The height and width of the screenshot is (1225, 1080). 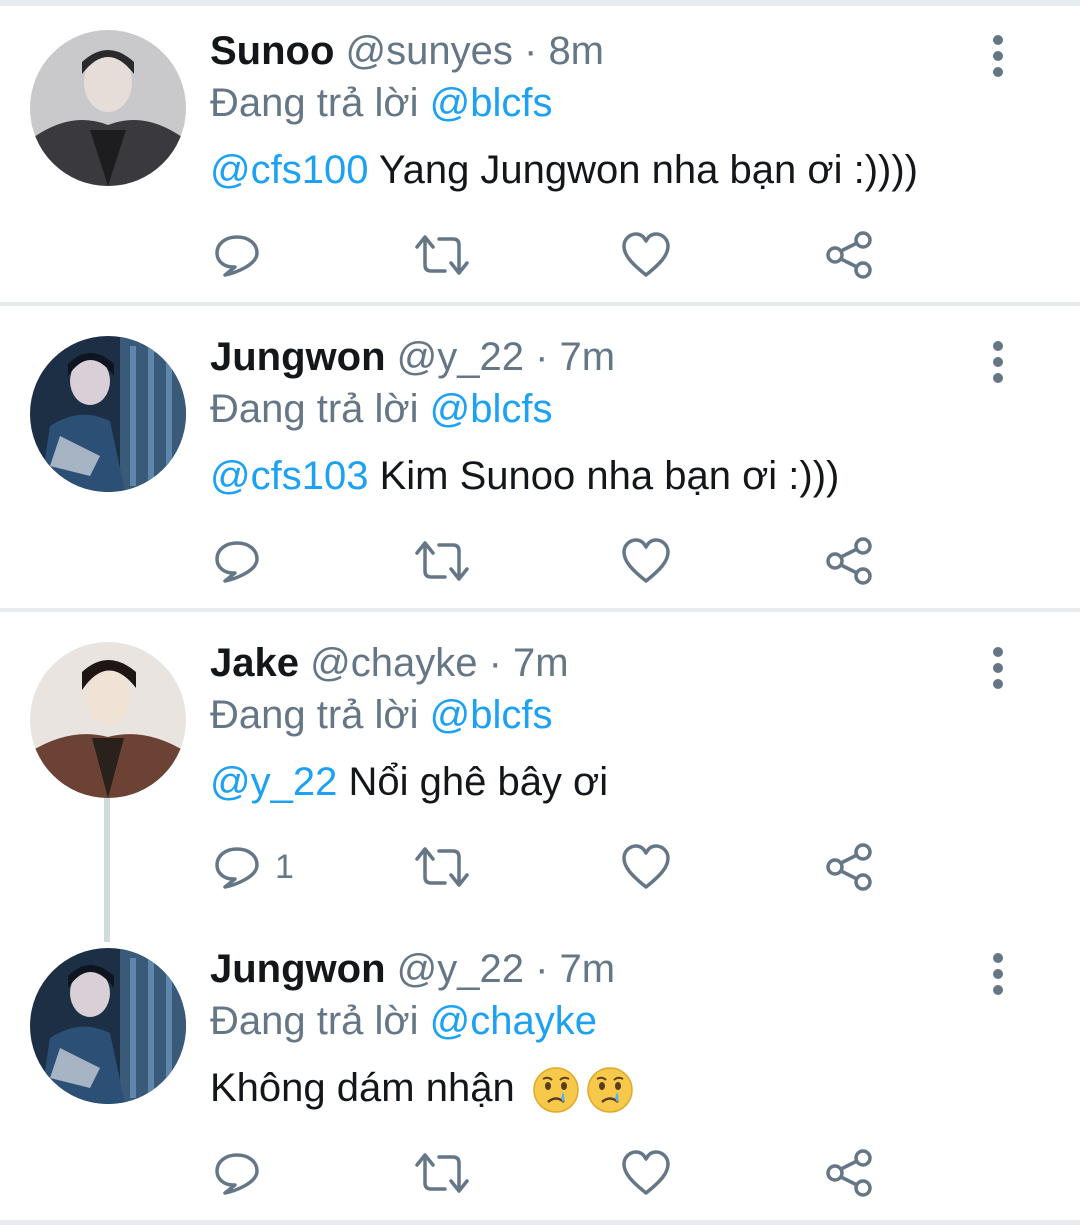 I want to click on reply-button: 1, so click(x=253, y=867).